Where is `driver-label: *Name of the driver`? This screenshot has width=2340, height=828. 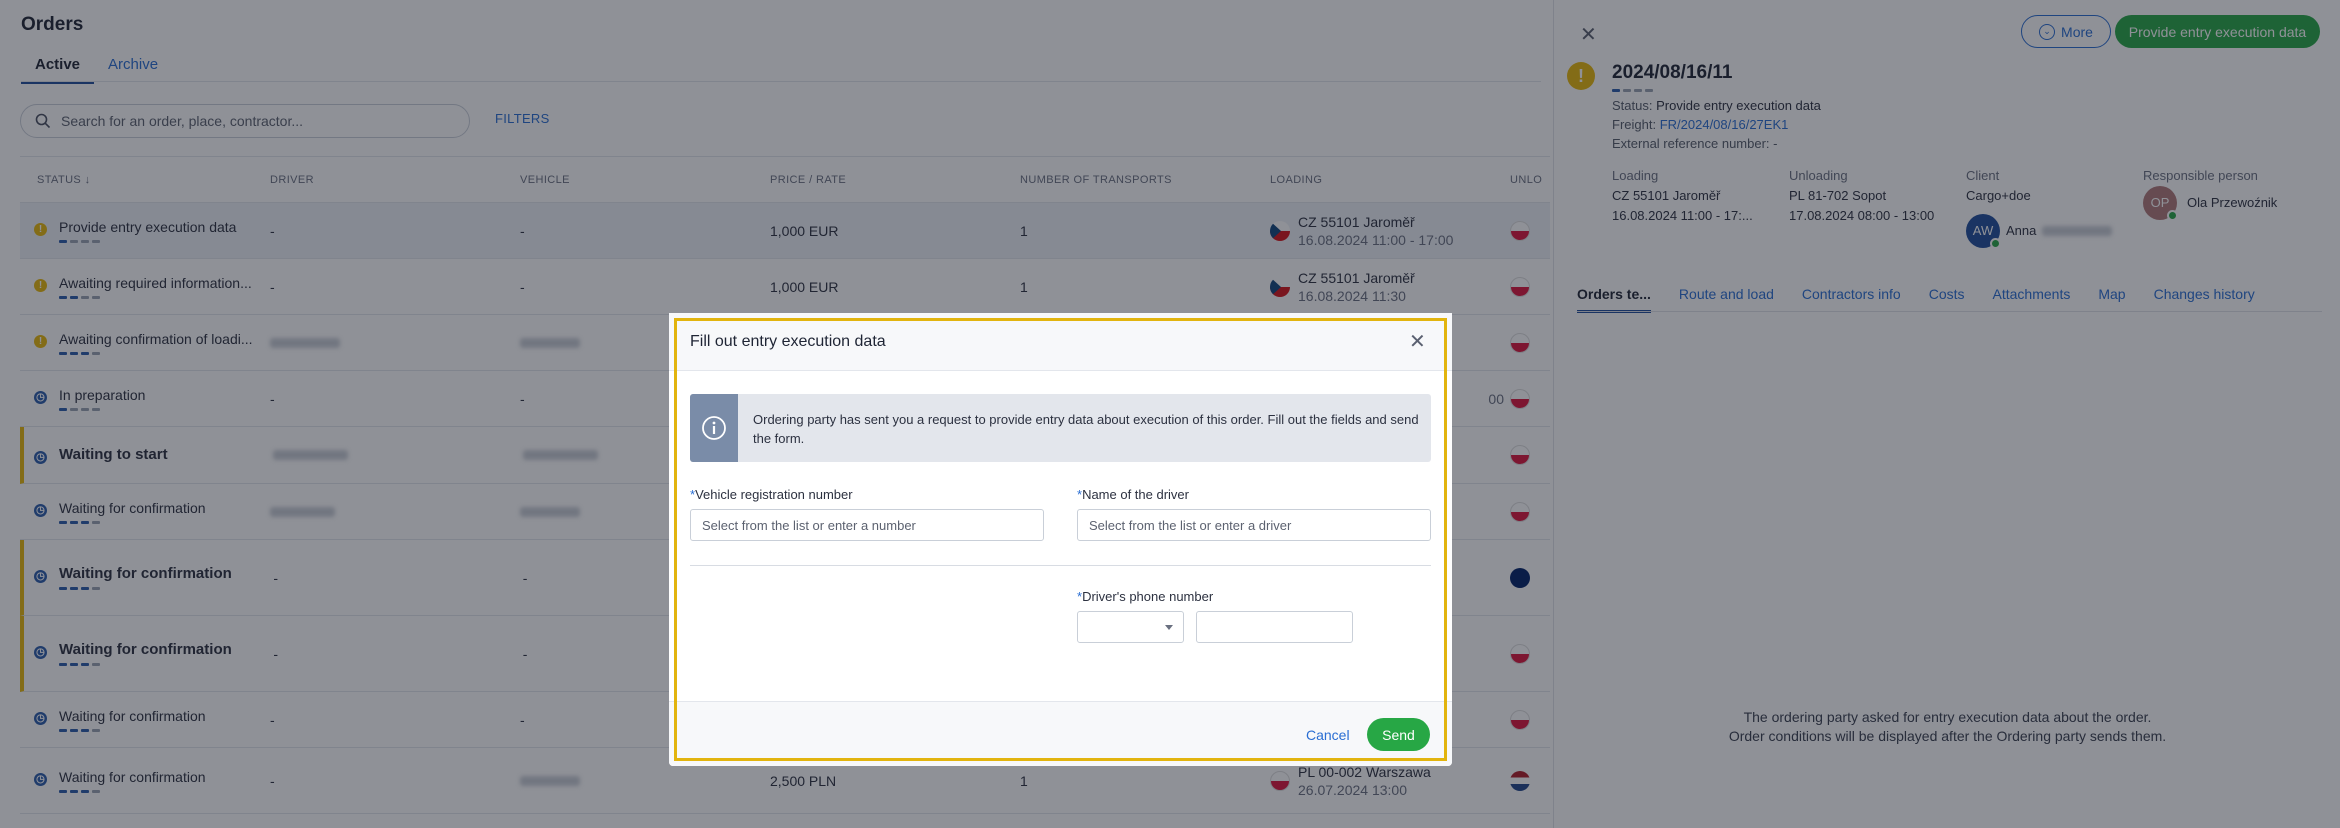 driver-label: *Name of the driver is located at coordinates (1133, 494).